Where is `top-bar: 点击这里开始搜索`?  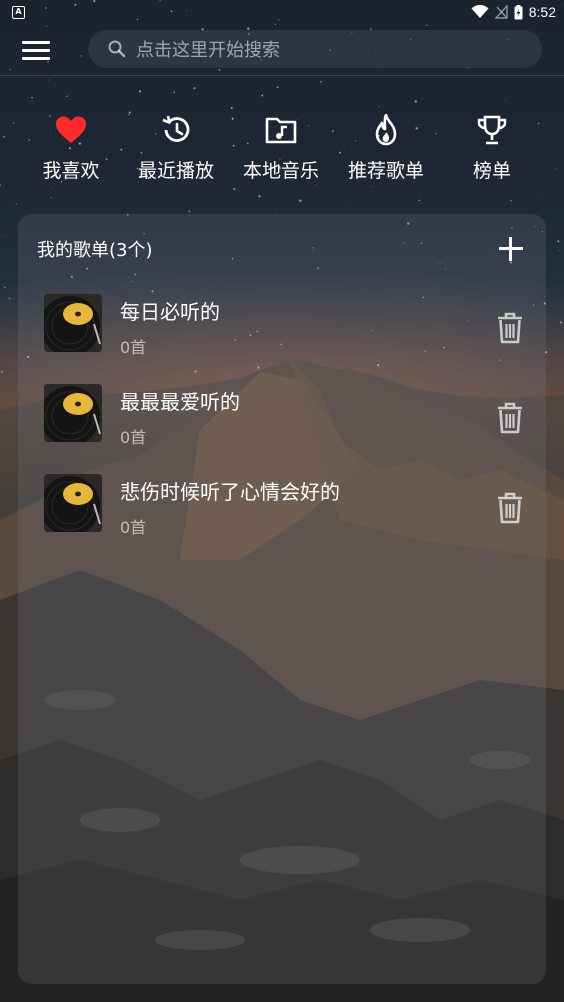 top-bar: 点击这里开始搜索 is located at coordinates (282, 50).